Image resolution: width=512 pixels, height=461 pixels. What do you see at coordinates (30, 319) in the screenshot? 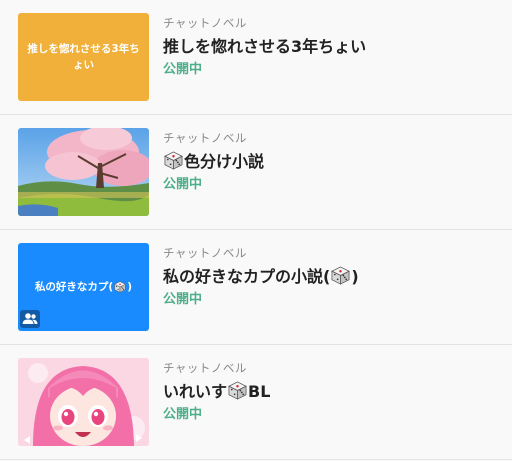
I see `group-icon` at bounding box center [30, 319].